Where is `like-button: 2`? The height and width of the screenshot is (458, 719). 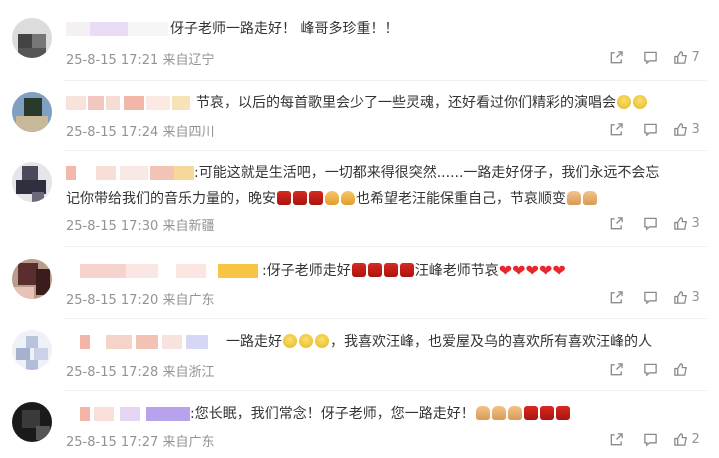
like-button: 2 is located at coordinates (687, 439).